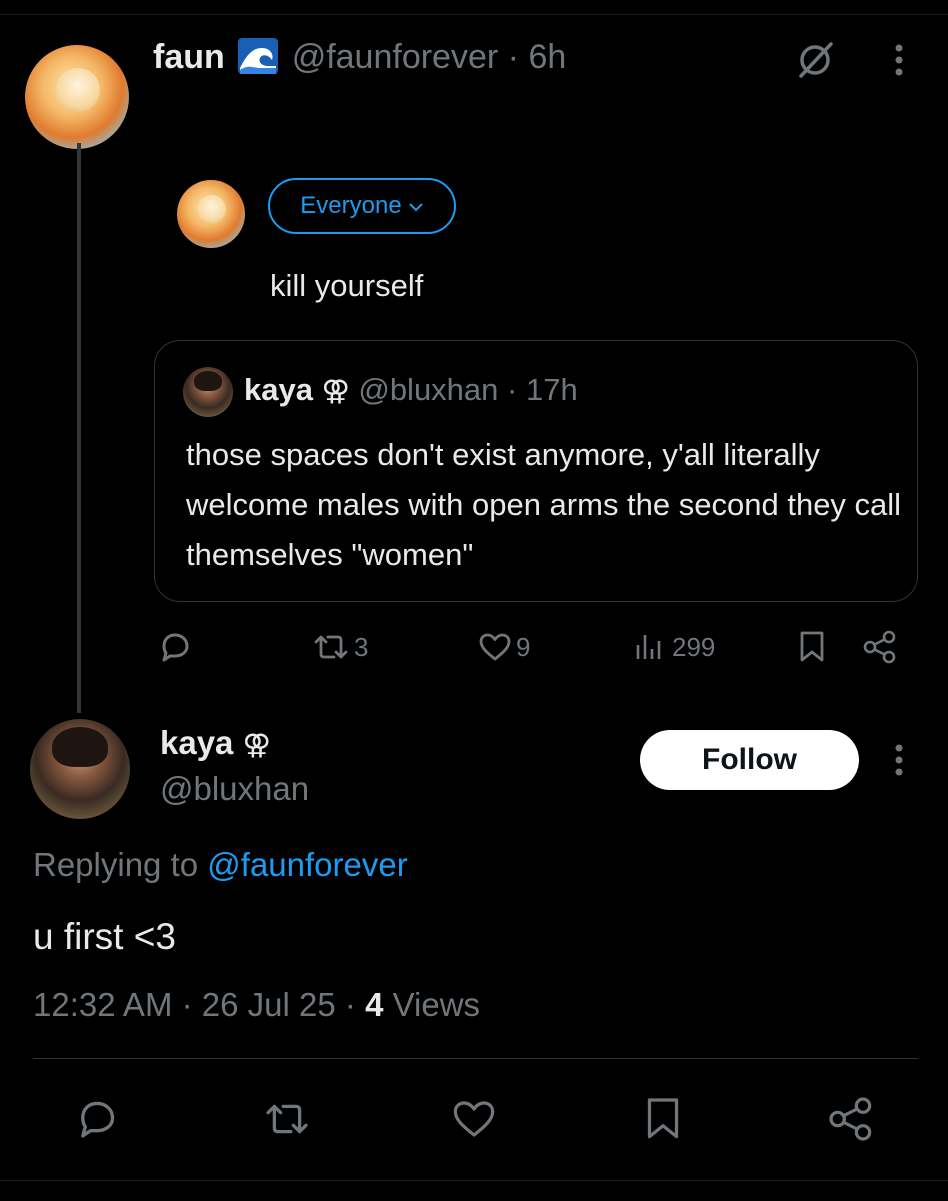 Image resolution: width=948 pixels, height=1201 pixels. I want to click on quoted-author-avatar, so click(208, 392).